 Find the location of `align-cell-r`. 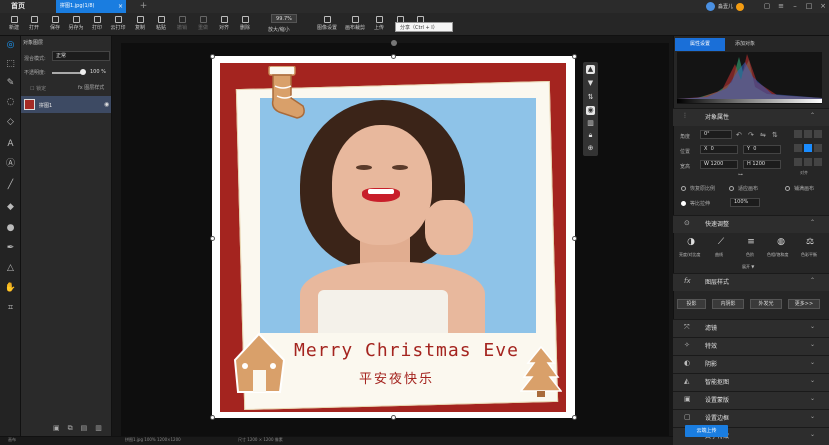

align-cell-r is located at coordinates (818, 148).